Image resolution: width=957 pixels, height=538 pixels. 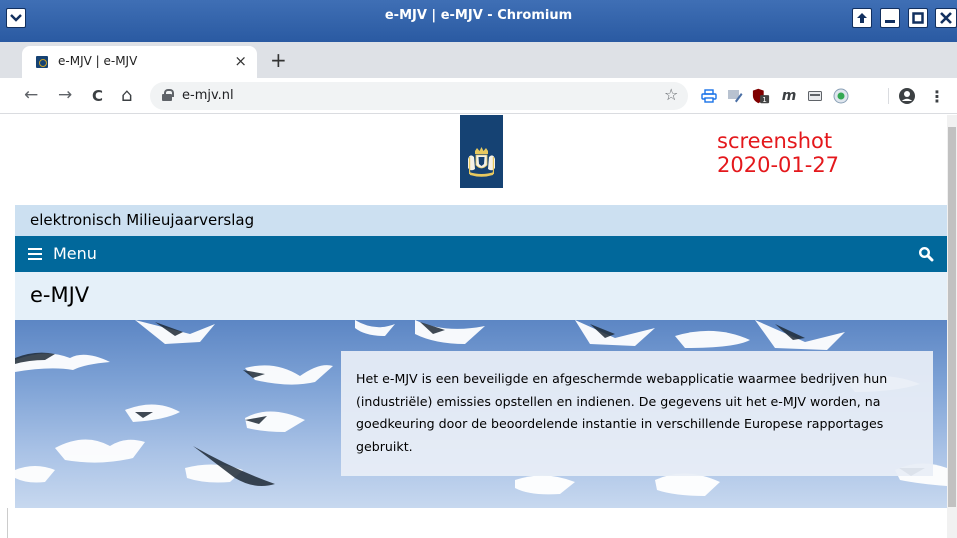 I want to click on hamburger-icon, so click(x=35, y=254).